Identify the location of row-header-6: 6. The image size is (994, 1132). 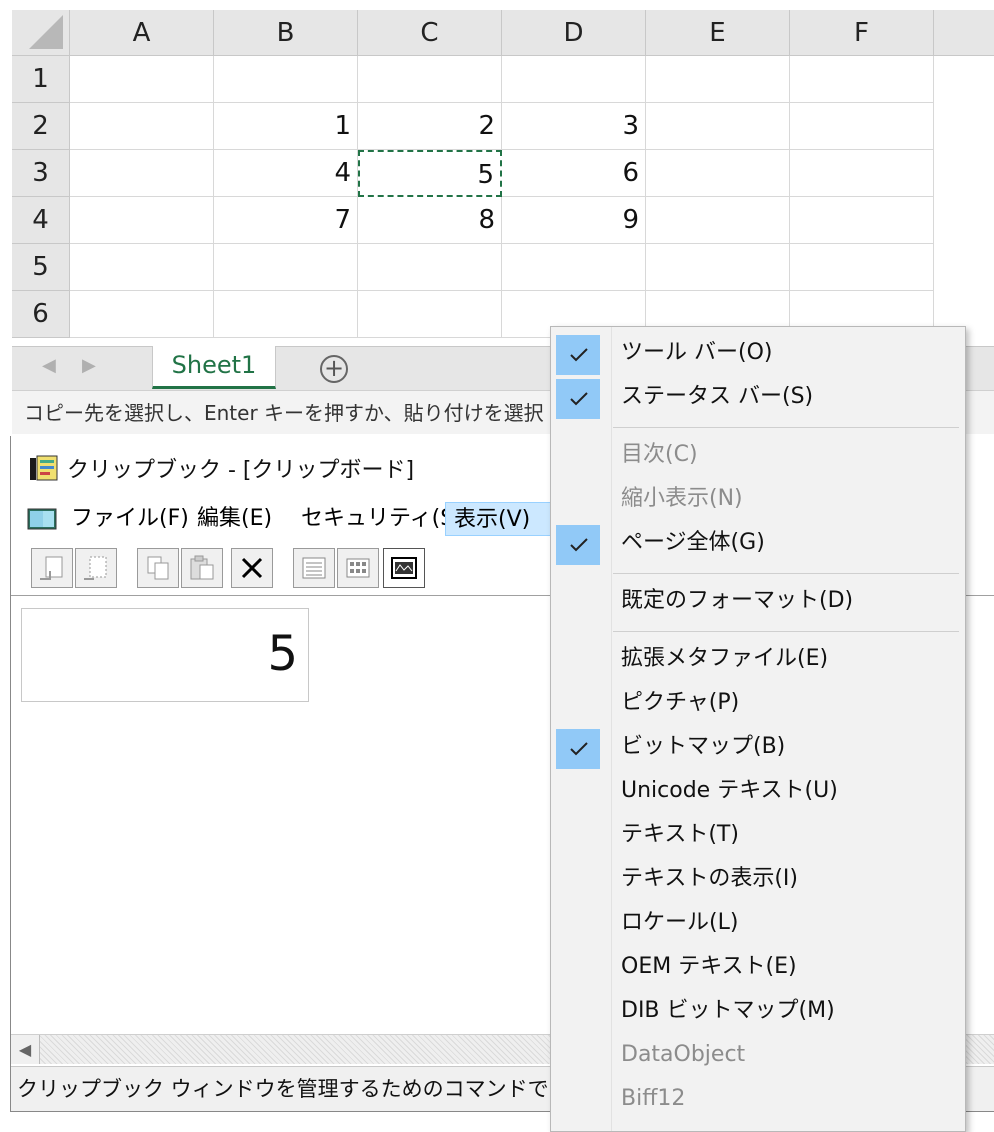
(41, 314).